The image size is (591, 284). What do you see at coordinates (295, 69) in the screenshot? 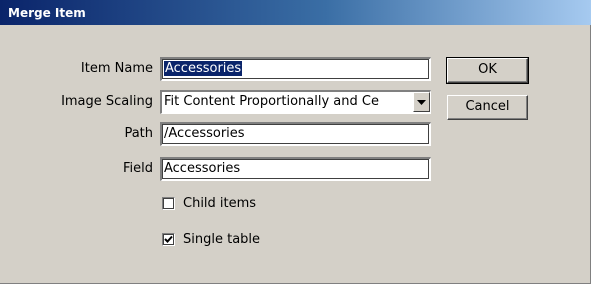
I see `item-name-field: Accessories` at bounding box center [295, 69].